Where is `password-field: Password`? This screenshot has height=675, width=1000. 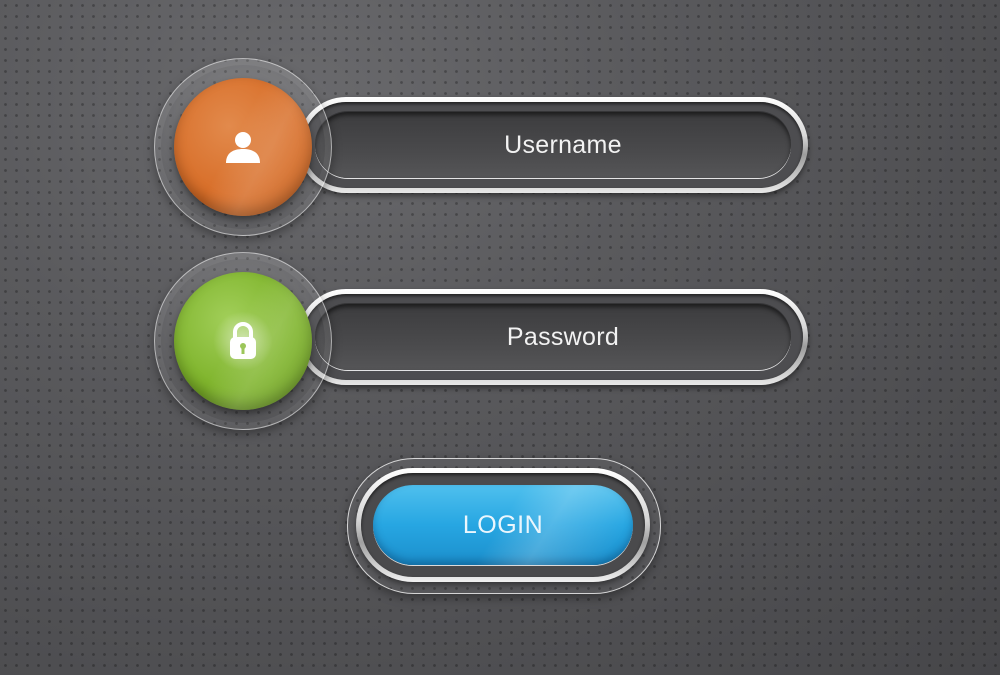
password-field: Password is located at coordinates (553, 337).